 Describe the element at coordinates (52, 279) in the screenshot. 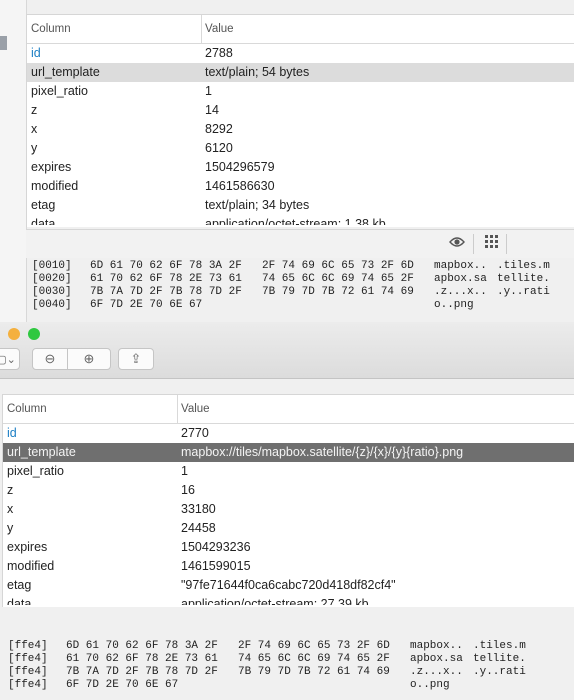

I see `hex-offset: [0020]` at that location.